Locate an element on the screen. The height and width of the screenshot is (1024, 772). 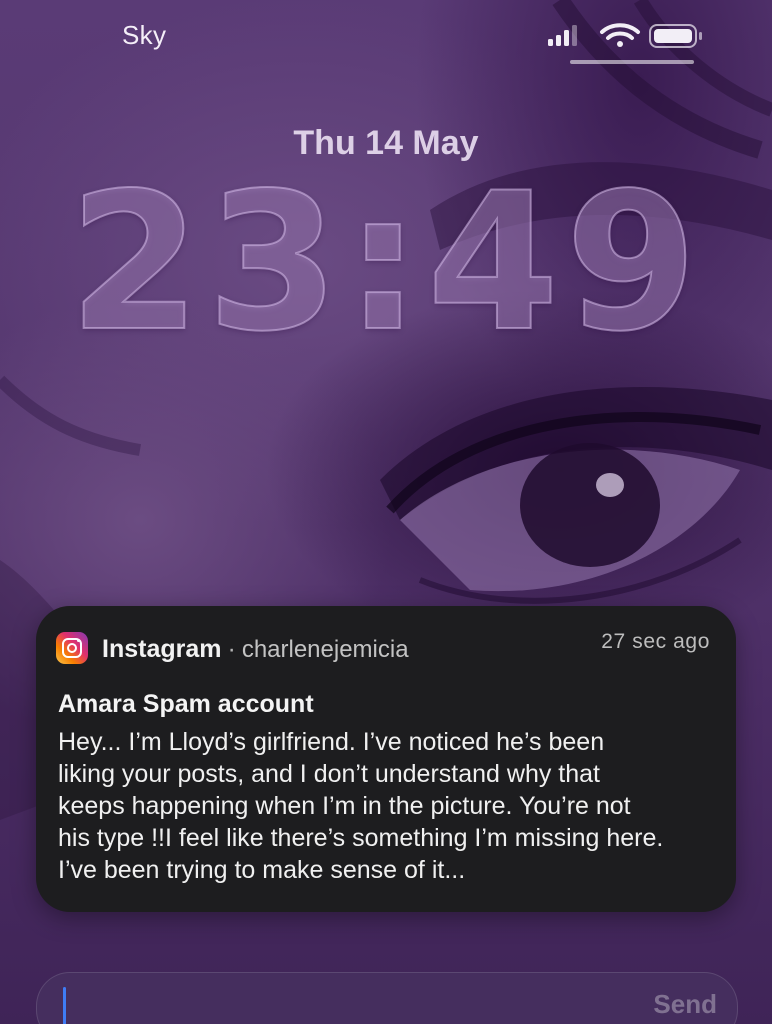
status-icons is located at coordinates (625, 35).